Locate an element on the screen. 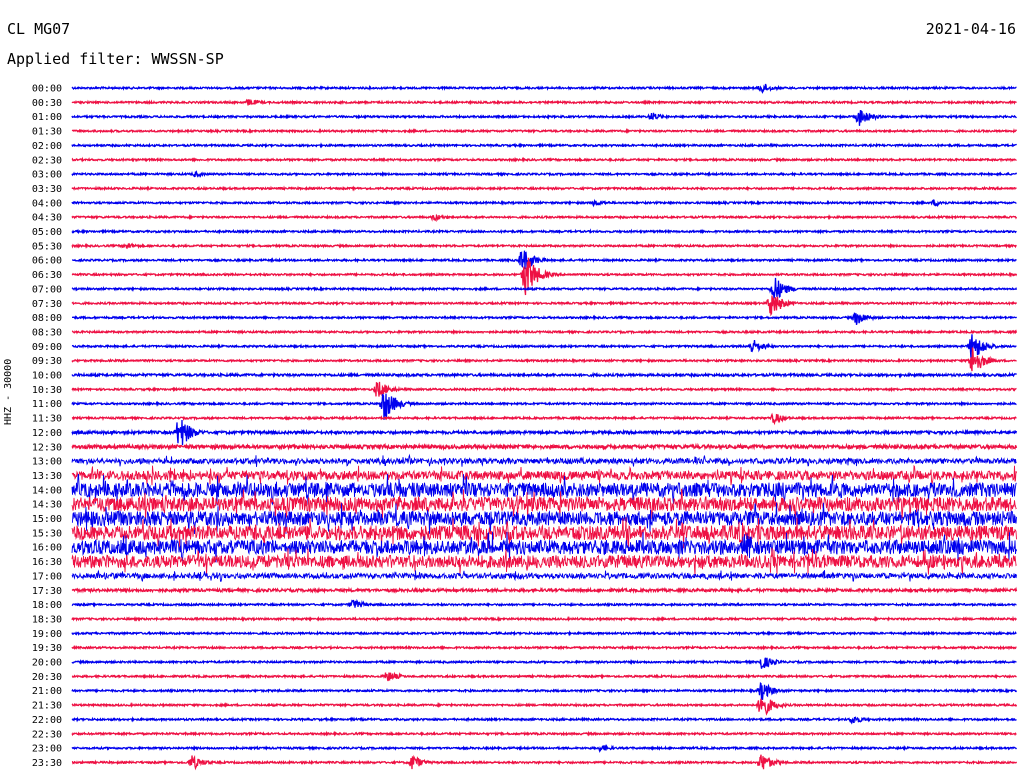  y-tick-label: 04:30 is located at coordinates (47, 218).